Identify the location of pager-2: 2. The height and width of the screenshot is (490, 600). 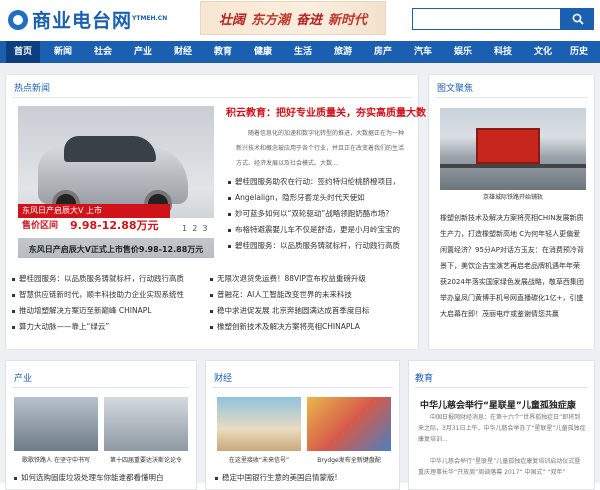
(194, 228).